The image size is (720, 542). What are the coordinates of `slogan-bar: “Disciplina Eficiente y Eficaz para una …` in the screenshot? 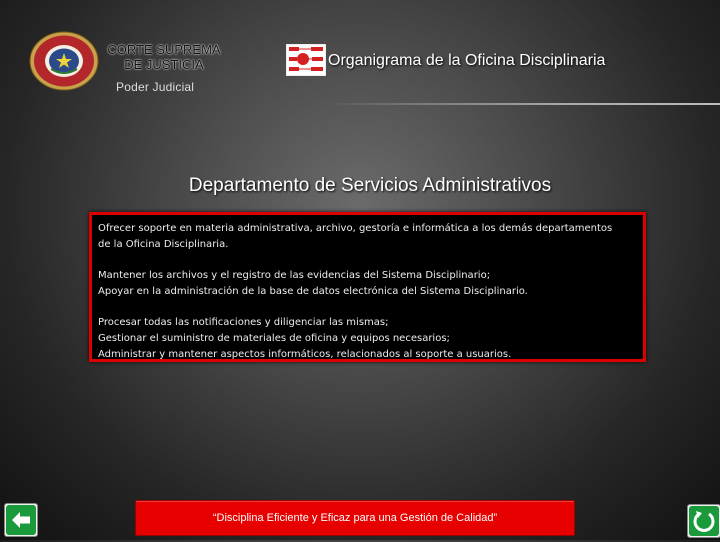 It's located at (355, 518).